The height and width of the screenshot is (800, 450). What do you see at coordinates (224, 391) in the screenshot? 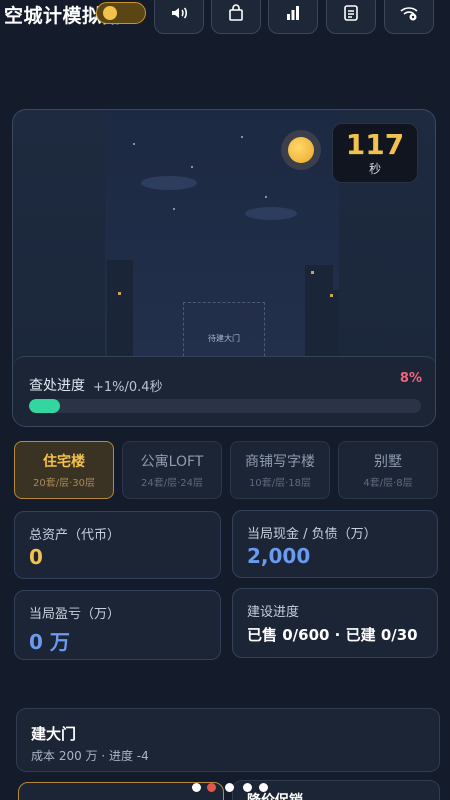
I see `inspection-progress: 查处进度 +1%/0.4秒 8%` at bounding box center [224, 391].